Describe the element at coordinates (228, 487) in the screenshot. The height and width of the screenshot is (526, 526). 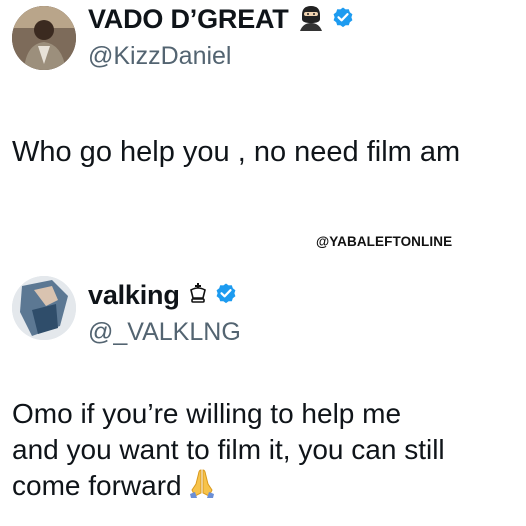
I see `tweet-text-line: come forward` at that location.